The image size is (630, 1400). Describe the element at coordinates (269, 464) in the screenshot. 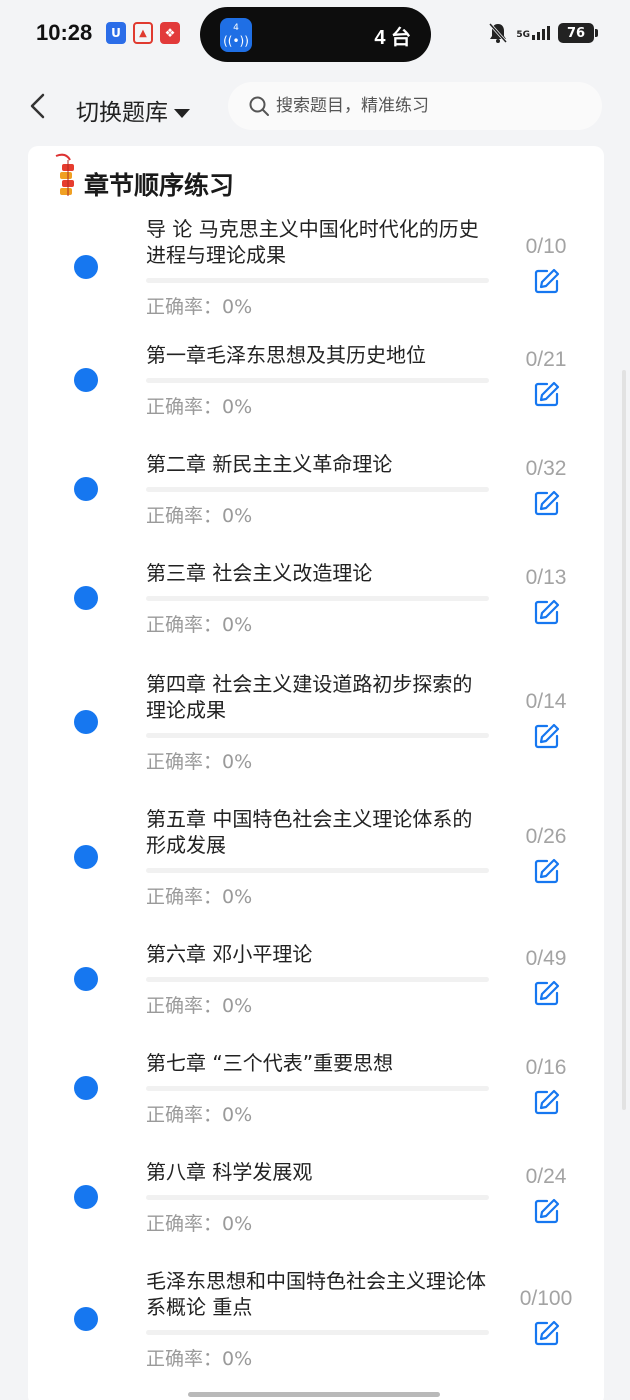

I see `chapter-title: 第二章 新民主主义革命理论` at that location.